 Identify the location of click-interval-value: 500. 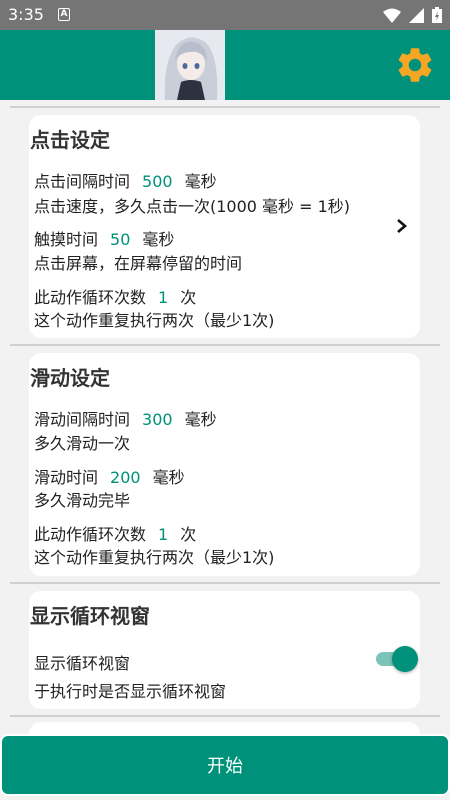
(157, 181).